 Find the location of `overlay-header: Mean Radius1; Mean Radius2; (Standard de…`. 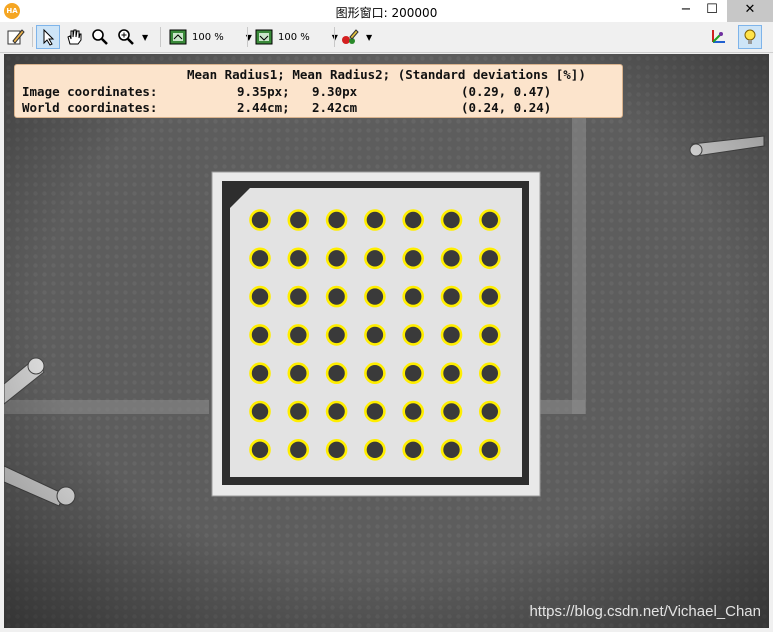

overlay-header: Mean Radius1; Mean Radius2; (Standard de… is located at coordinates (386, 74).